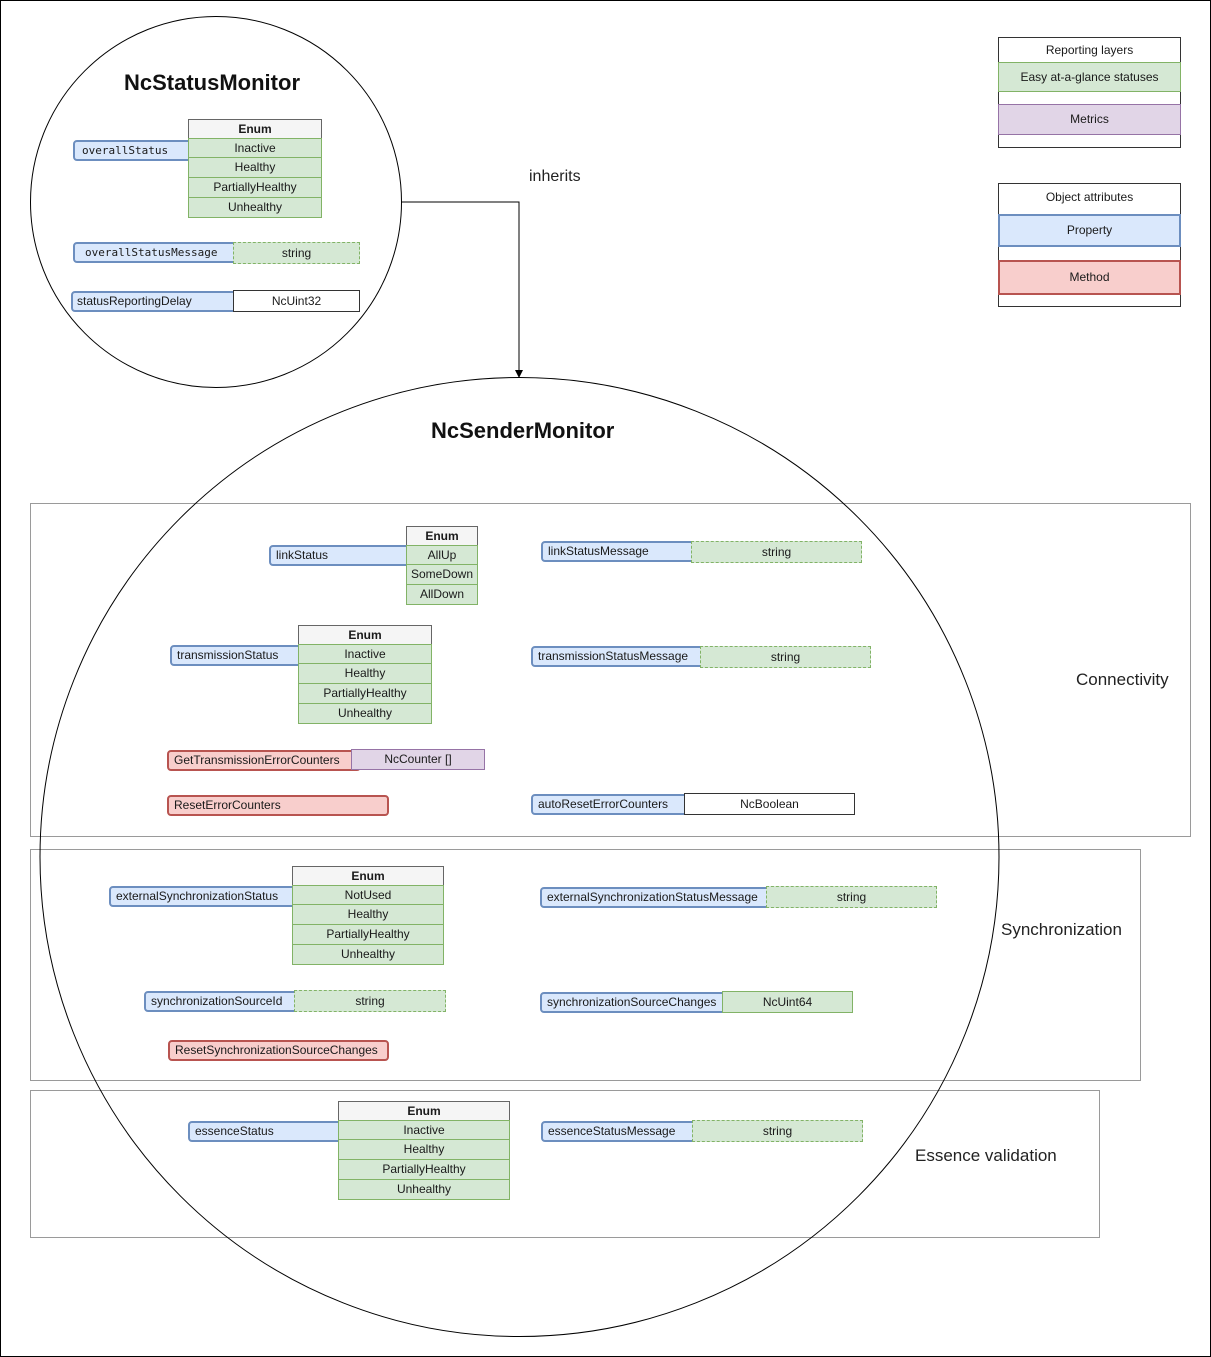 The width and height of the screenshot is (1211, 1357). I want to click on property-external-synchronization-status-message: externalSynchronizationStatusMessage, so click(658, 897).